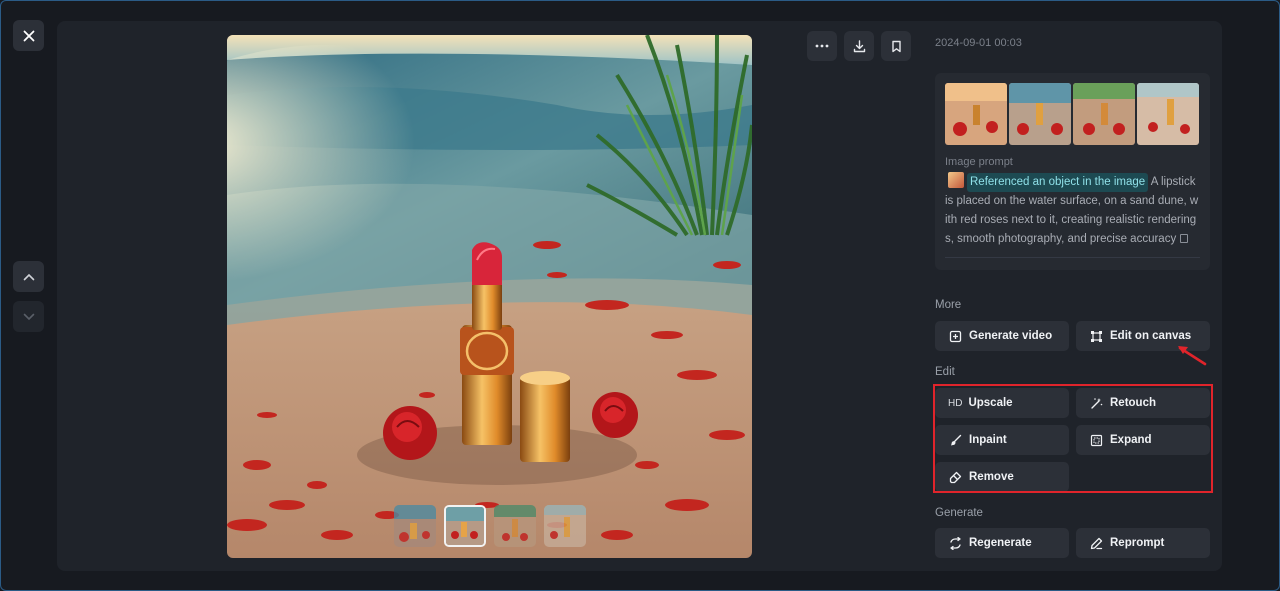  What do you see at coordinates (1131, 440) in the screenshot?
I see `expand-label: Expand` at bounding box center [1131, 440].